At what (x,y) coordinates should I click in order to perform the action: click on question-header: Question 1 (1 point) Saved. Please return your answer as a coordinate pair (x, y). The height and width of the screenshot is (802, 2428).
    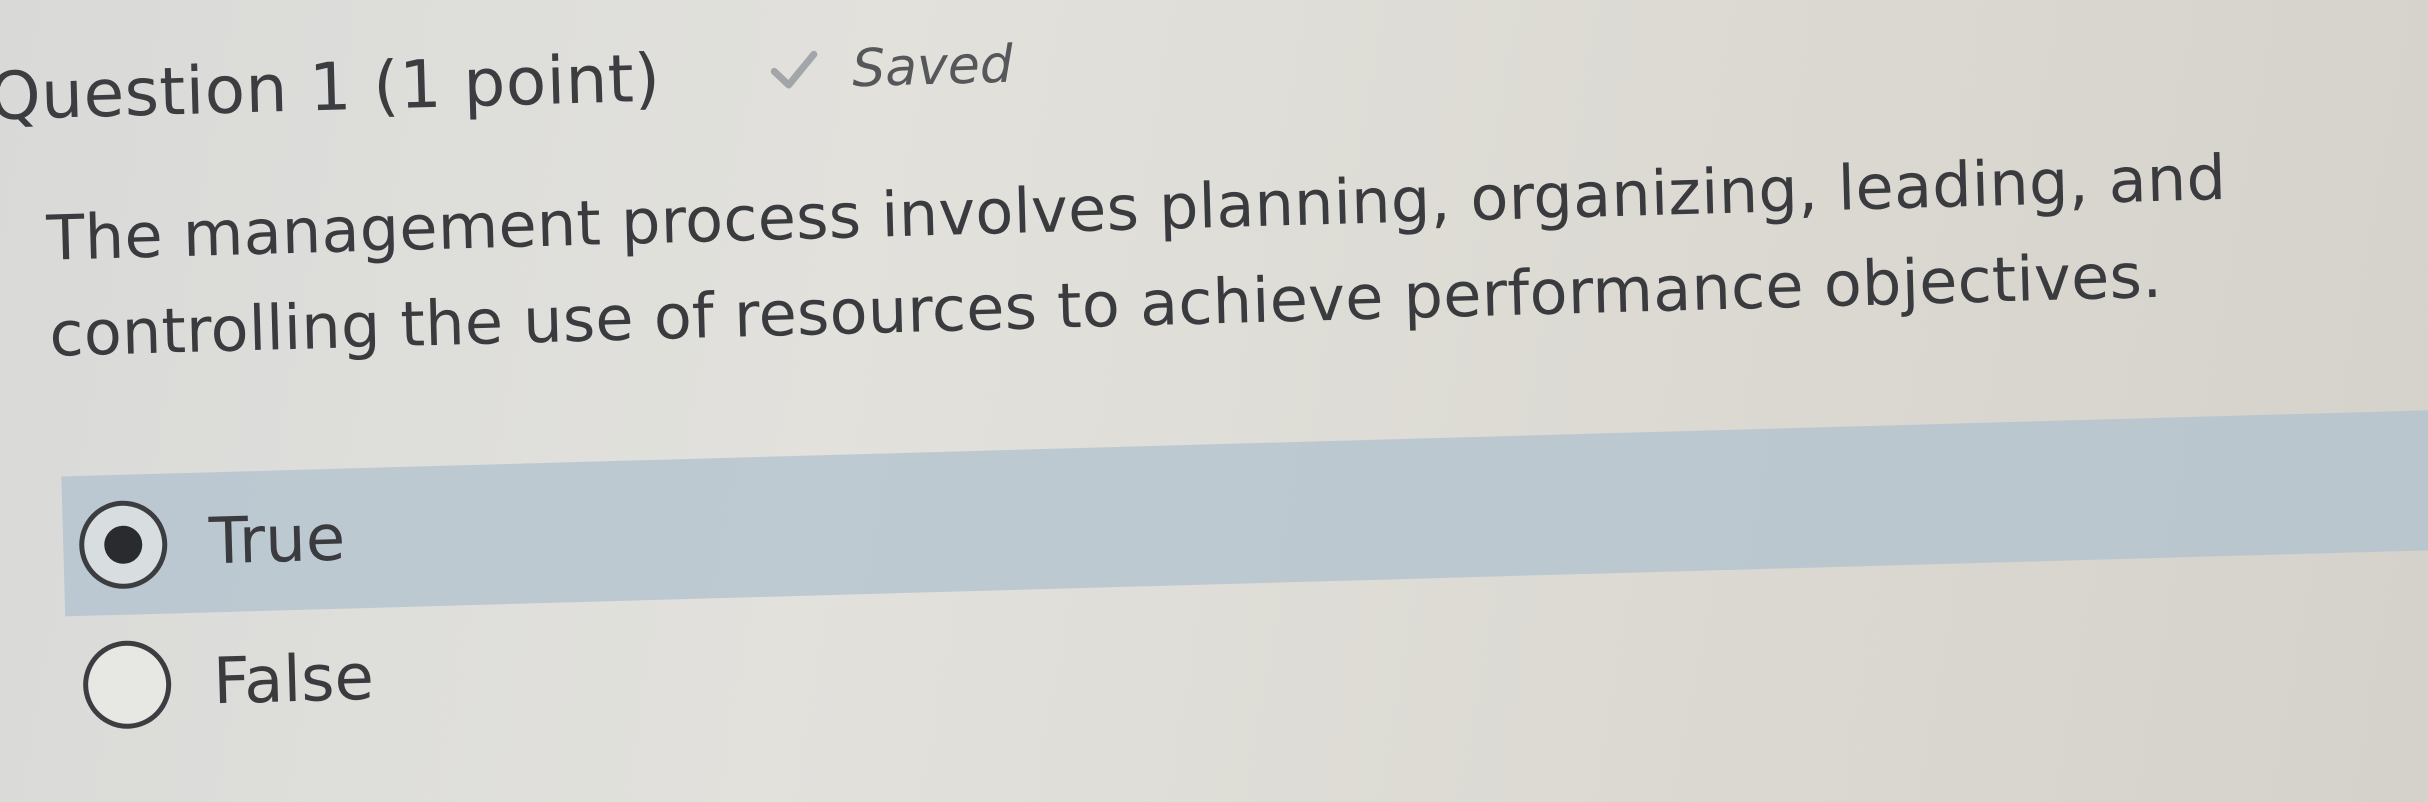
    Looking at the image, I should click on (507, 83).